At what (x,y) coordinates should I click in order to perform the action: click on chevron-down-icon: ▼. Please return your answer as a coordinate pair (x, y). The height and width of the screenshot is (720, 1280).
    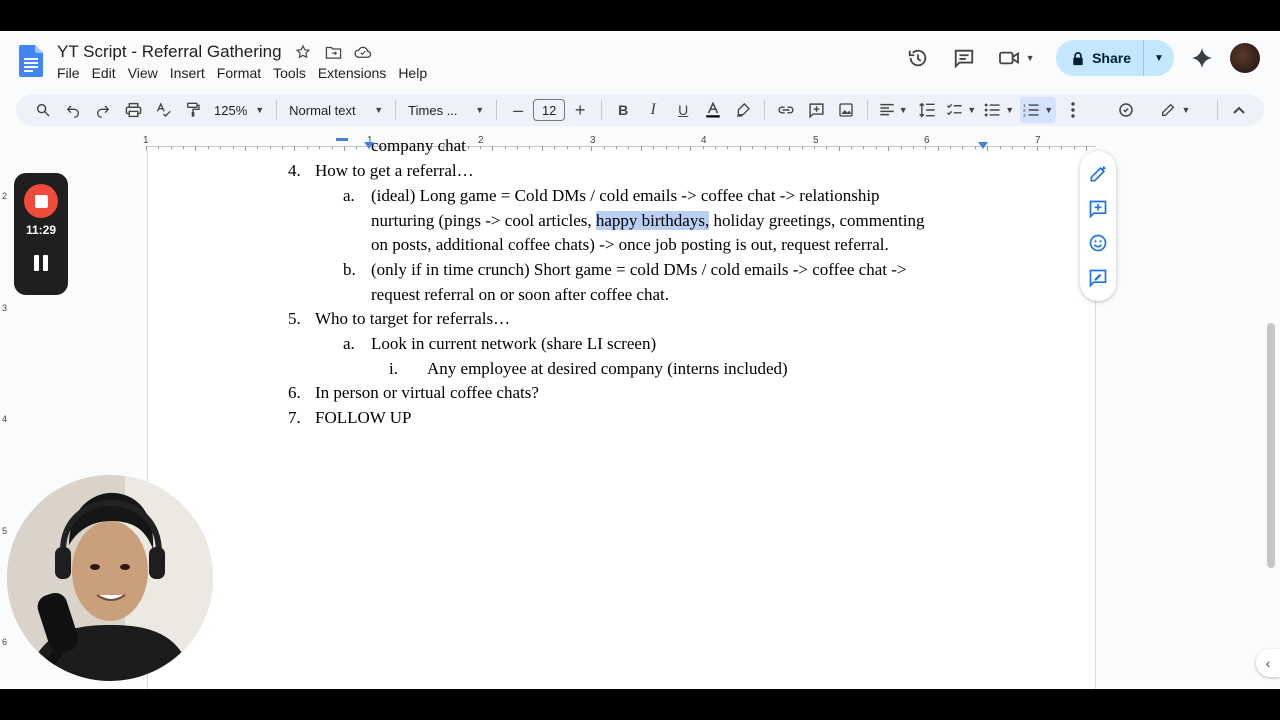
    Looking at the image, I should click on (1030, 58).